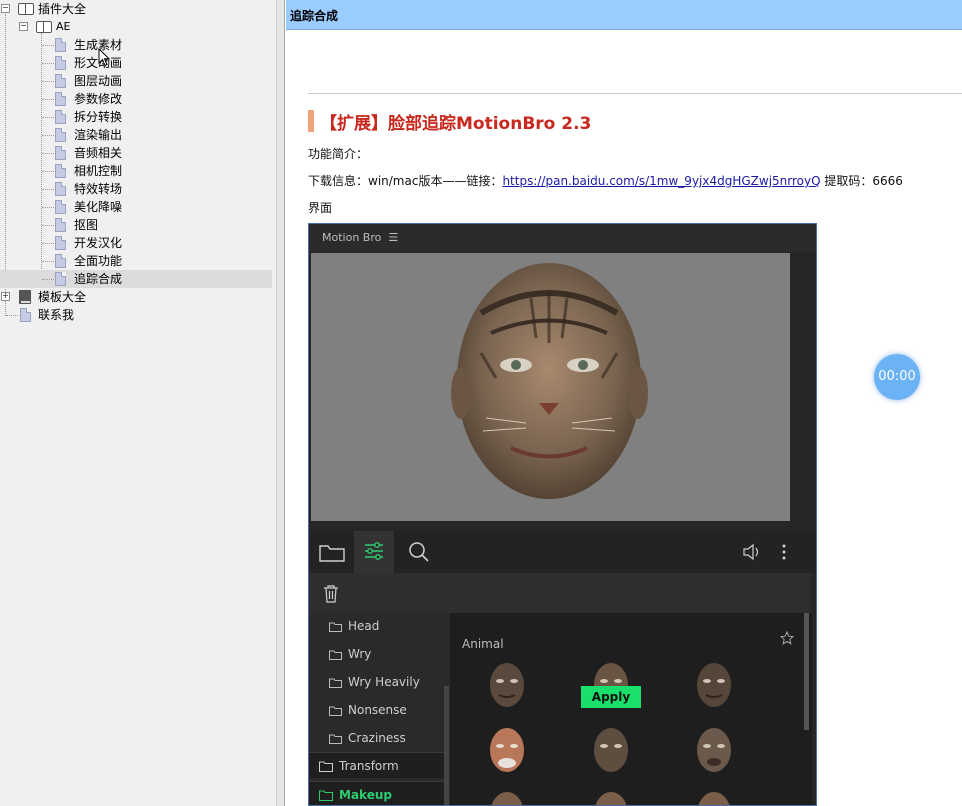 The height and width of the screenshot is (806, 962). I want to click on search-icon, so click(419, 552).